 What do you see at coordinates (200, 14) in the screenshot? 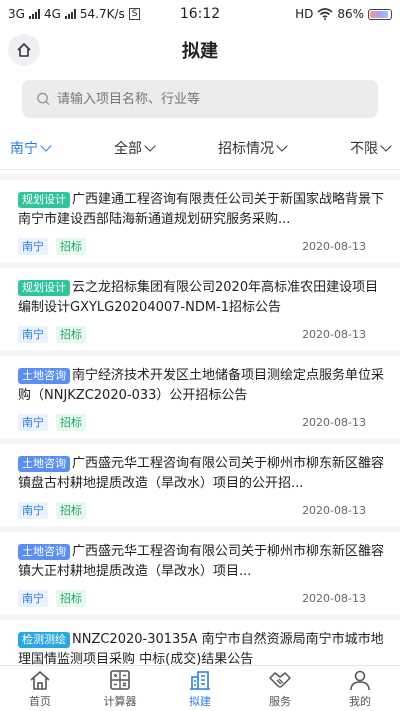
I see `status-bar: 3G 4G 54.7K/s S 16:12 HD 86%` at bounding box center [200, 14].